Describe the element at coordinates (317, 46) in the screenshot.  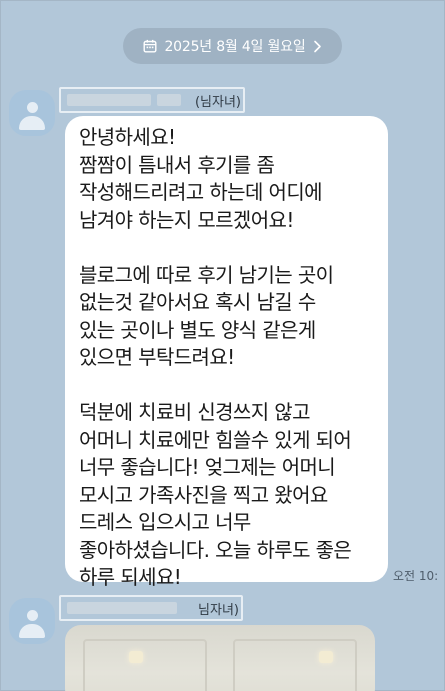
I see `chevron-right-icon` at that location.